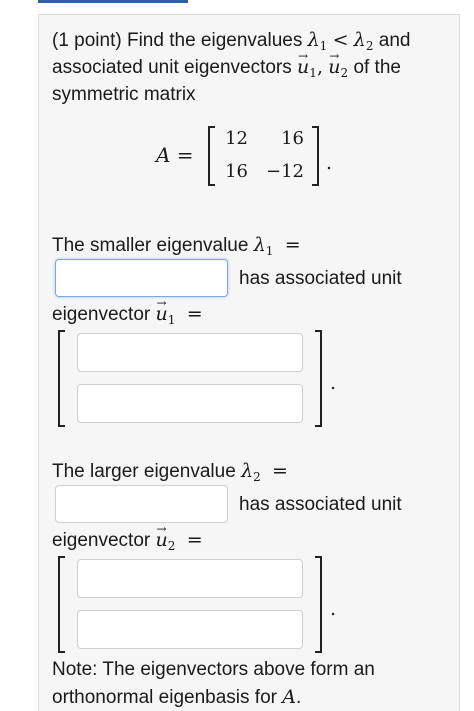 The width and height of the screenshot is (474, 711). What do you see at coordinates (329, 163) in the screenshot?
I see `matrix-period: .` at bounding box center [329, 163].